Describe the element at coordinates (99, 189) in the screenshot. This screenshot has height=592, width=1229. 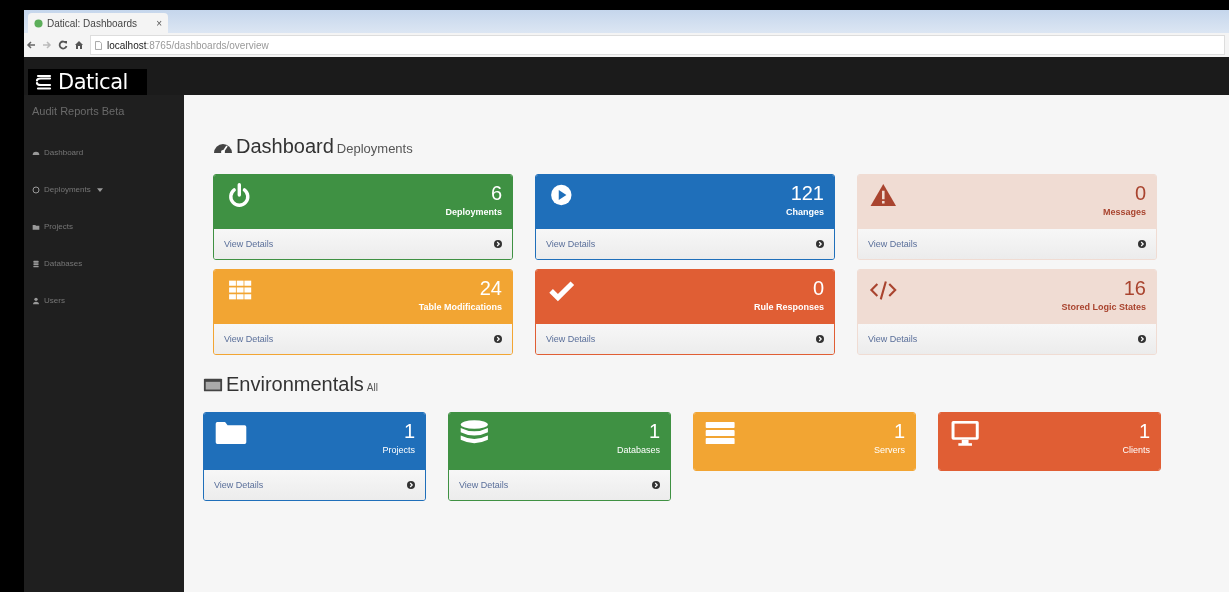
I see `caret-icon` at that location.